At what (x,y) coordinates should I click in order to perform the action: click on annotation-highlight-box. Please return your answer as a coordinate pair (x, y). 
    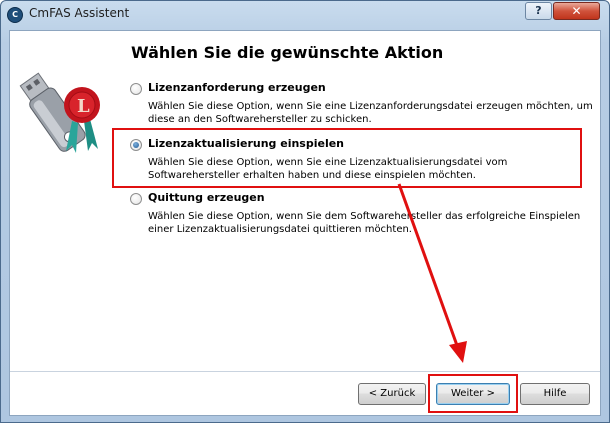
    Looking at the image, I should click on (347, 158).